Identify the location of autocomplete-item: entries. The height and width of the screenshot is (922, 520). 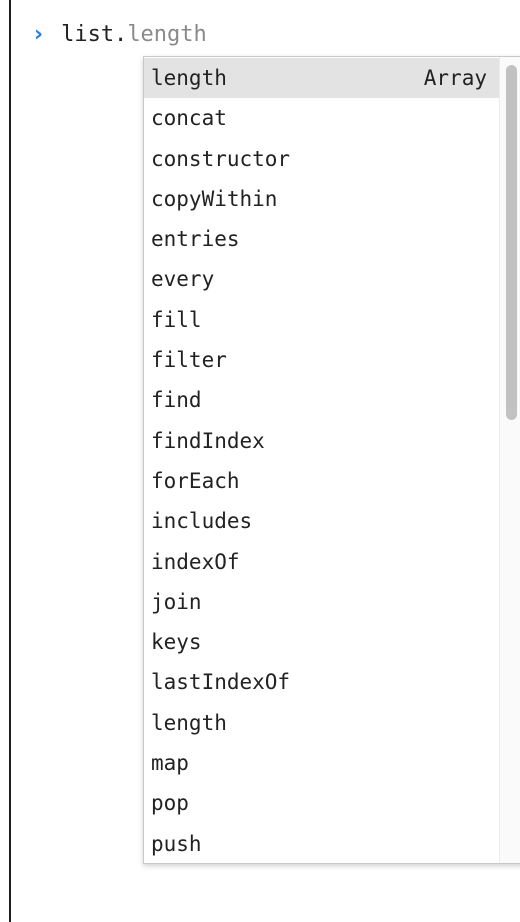
(321, 239).